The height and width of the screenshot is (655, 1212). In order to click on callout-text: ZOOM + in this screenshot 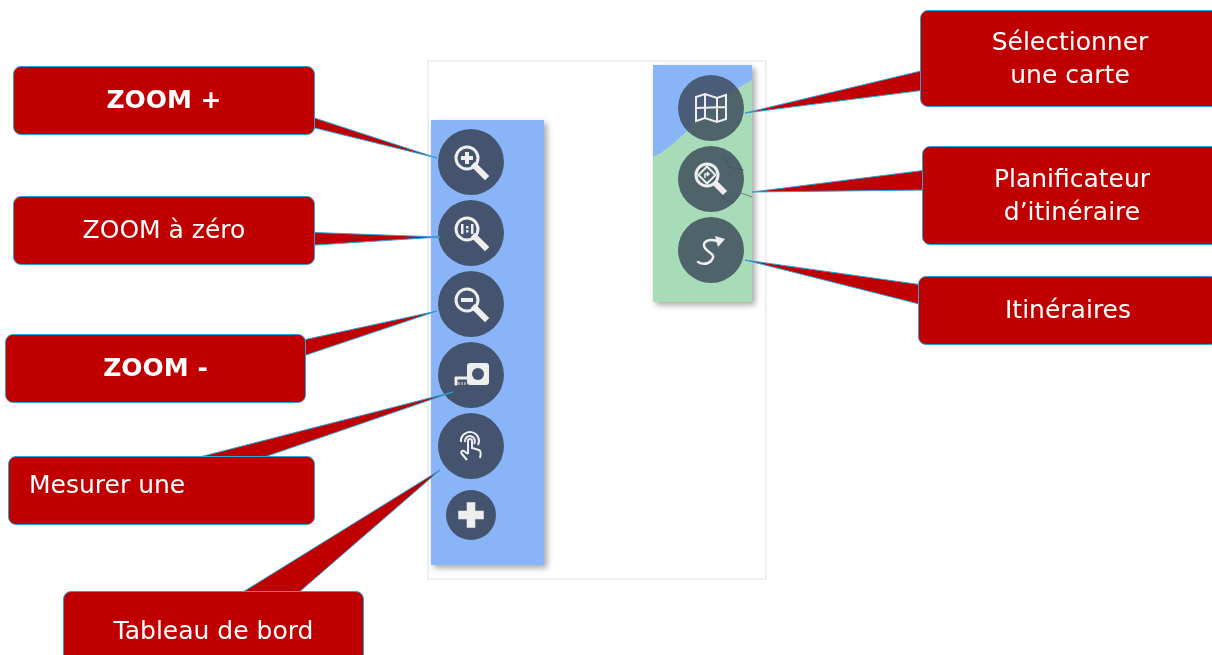, I will do `click(164, 100)`.